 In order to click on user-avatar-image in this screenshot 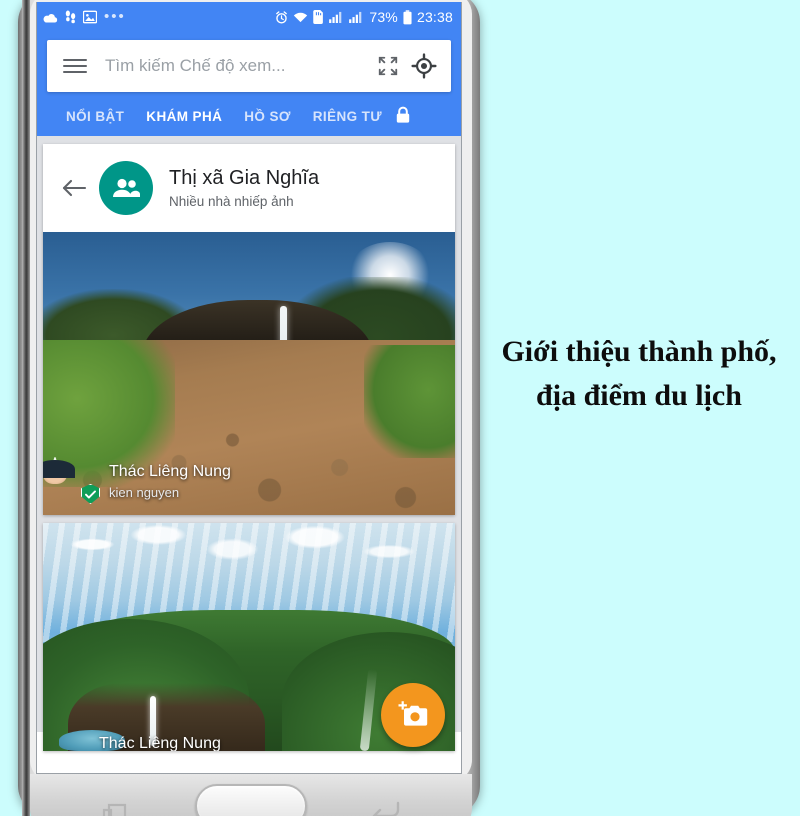, I will do `click(55, 467)`.